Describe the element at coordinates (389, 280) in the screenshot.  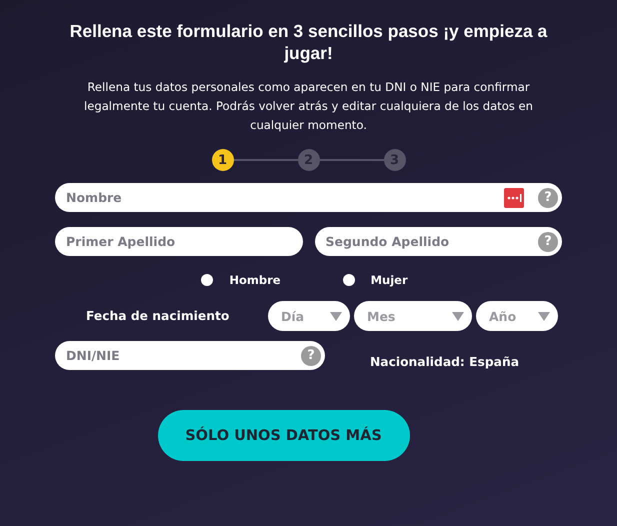
I see `radio-label: Mujer` at that location.